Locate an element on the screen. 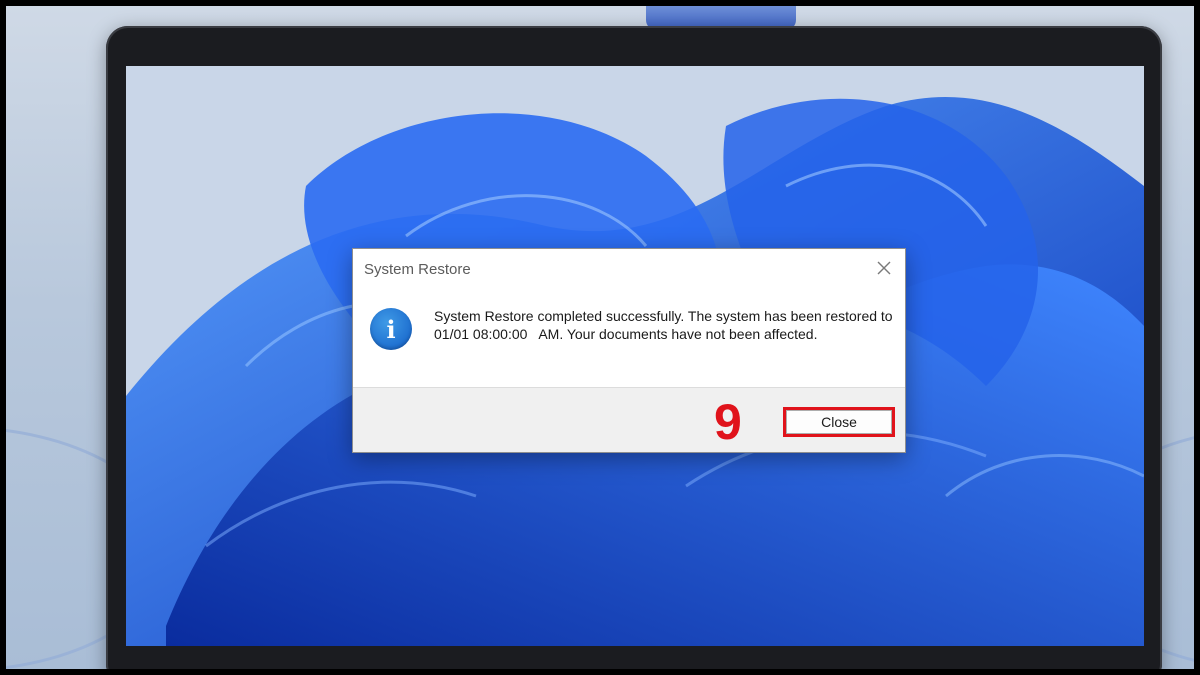  close-button-label: Close is located at coordinates (839, 422).